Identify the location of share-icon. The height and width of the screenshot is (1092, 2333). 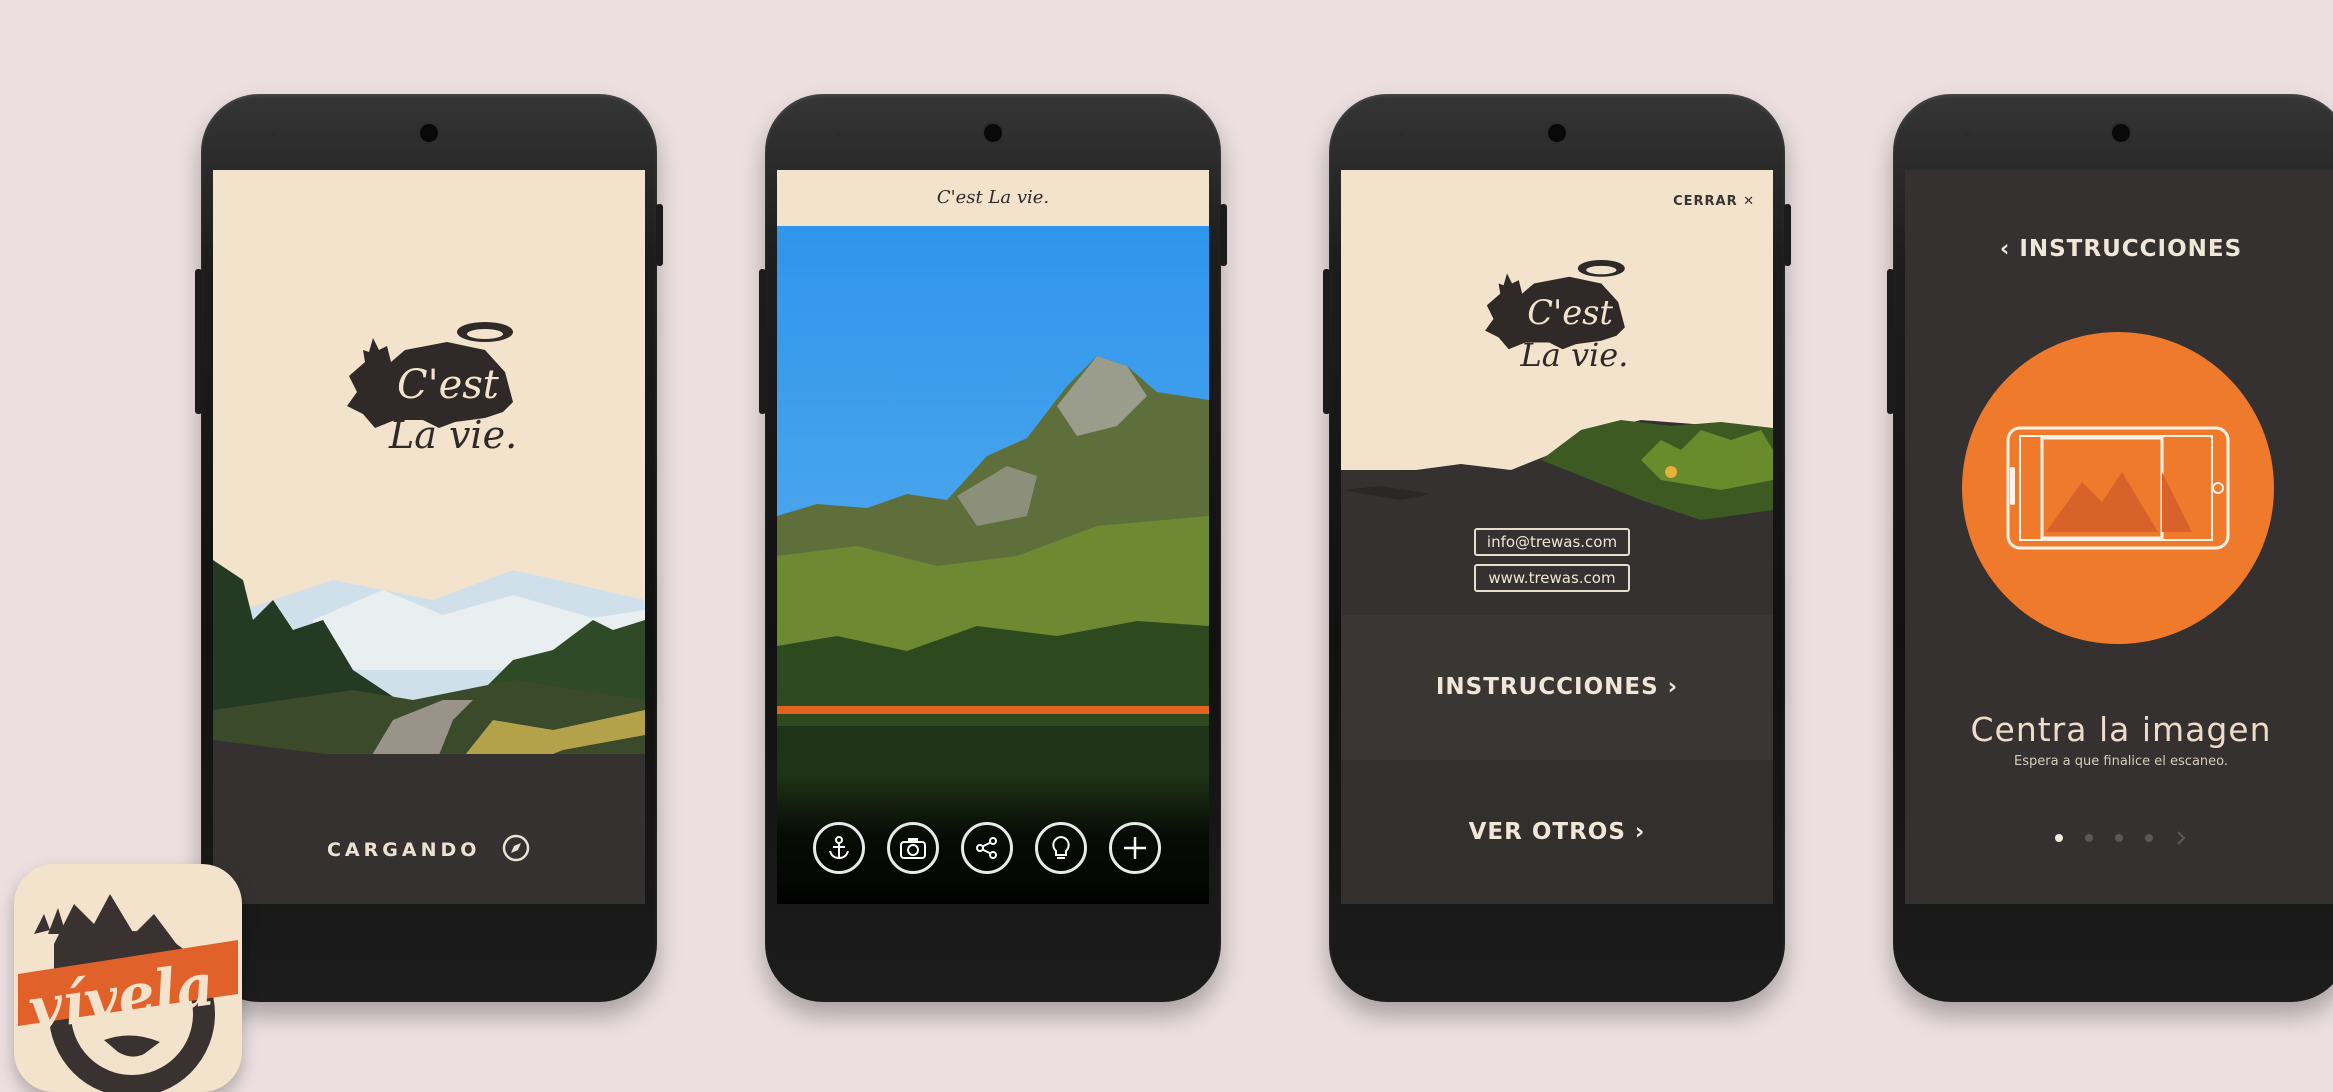
(987, 848).